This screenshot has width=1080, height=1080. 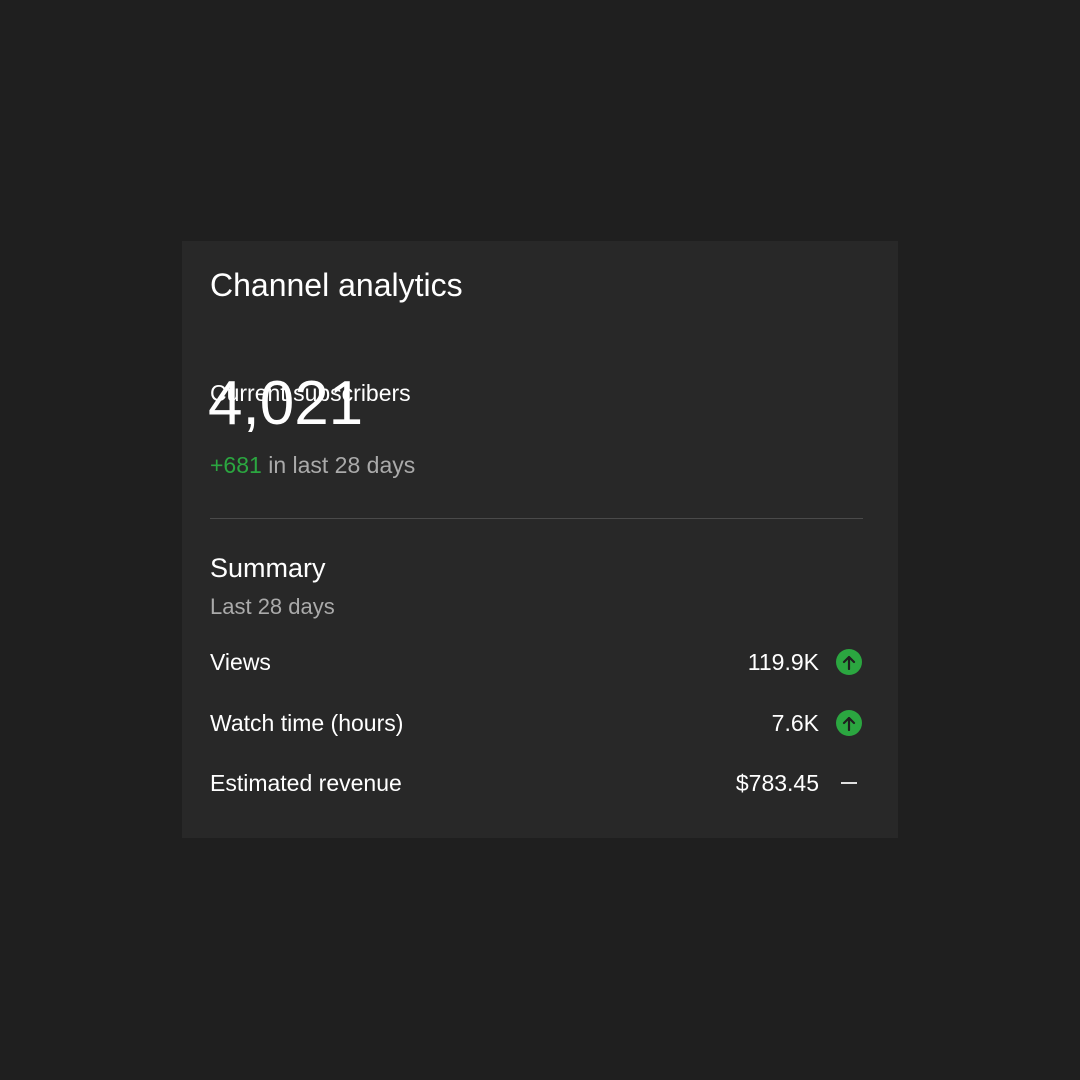 What do you see at coordinates (338, 465) in the screenshot?
I see `subscribers-delta-suffix: in last 28 days` at bounding box center [338, 465].